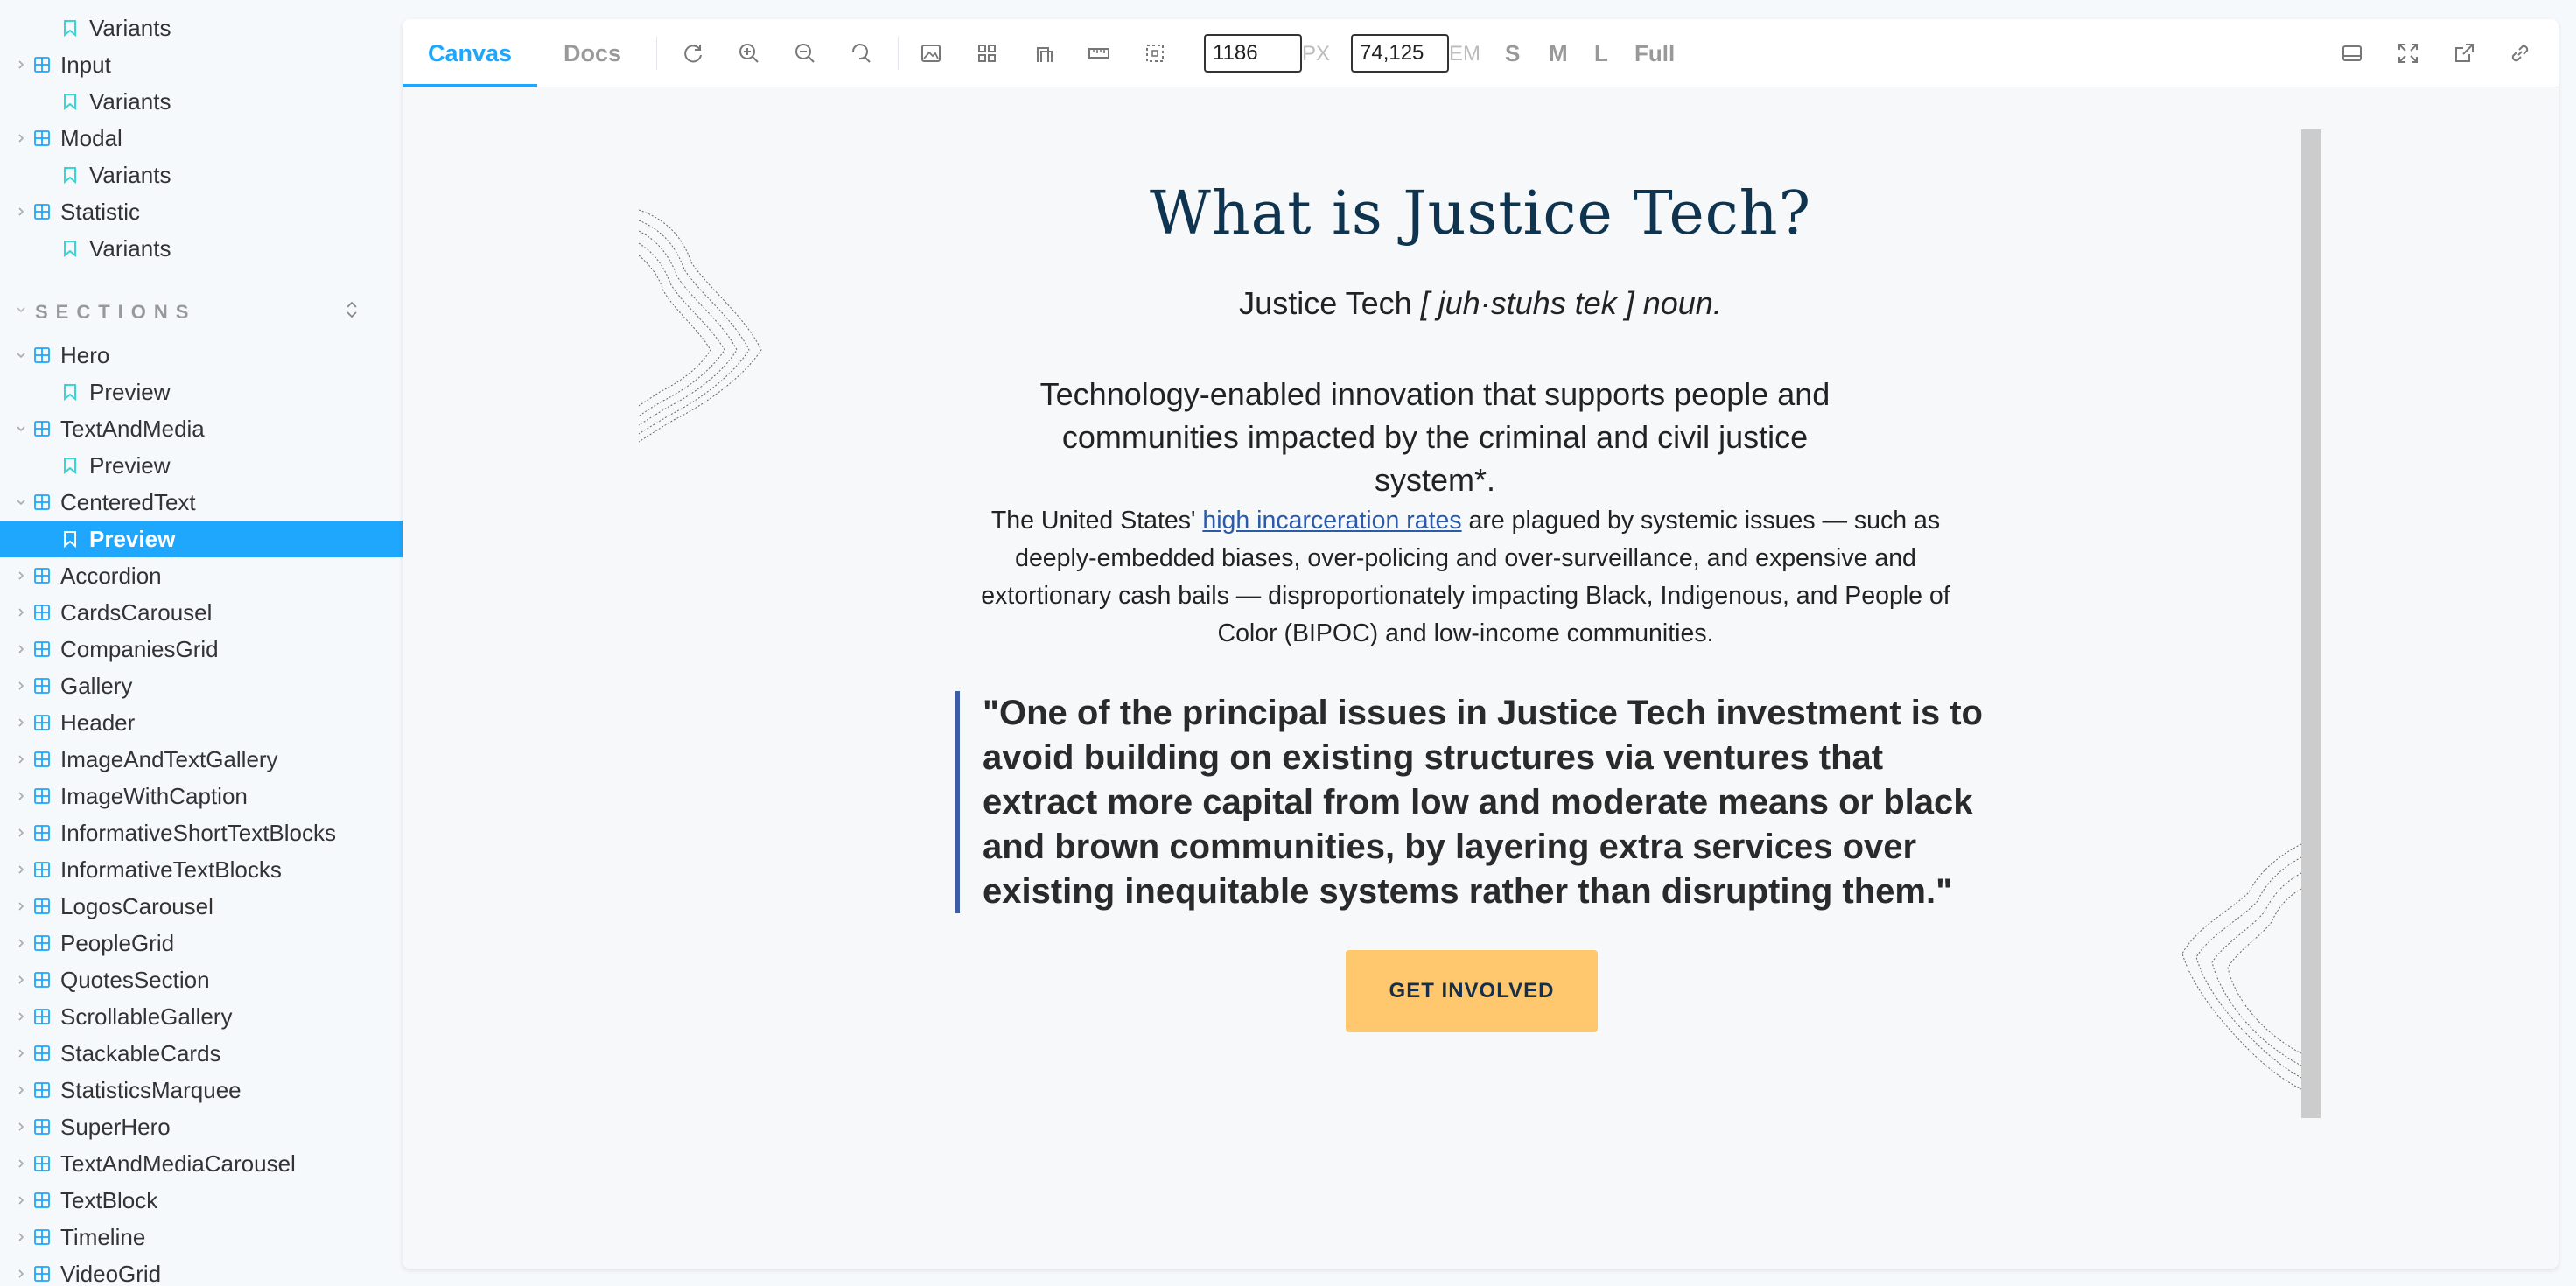  Describe the element at coordinates (201, 759) in the screenshot. I see `sidebar-component-imageandtextgallery: ImageAndTextGallery` at that location.